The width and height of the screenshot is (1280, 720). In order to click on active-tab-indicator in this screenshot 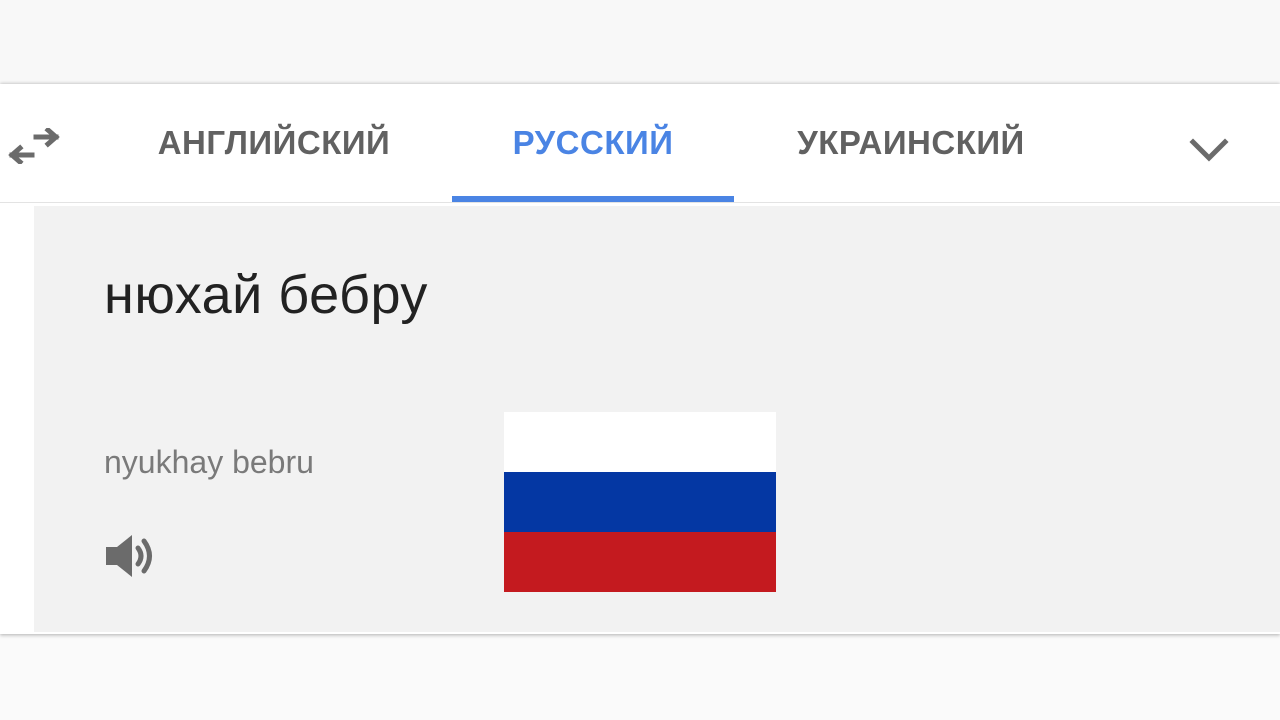, I will do `click(593, 199)`.